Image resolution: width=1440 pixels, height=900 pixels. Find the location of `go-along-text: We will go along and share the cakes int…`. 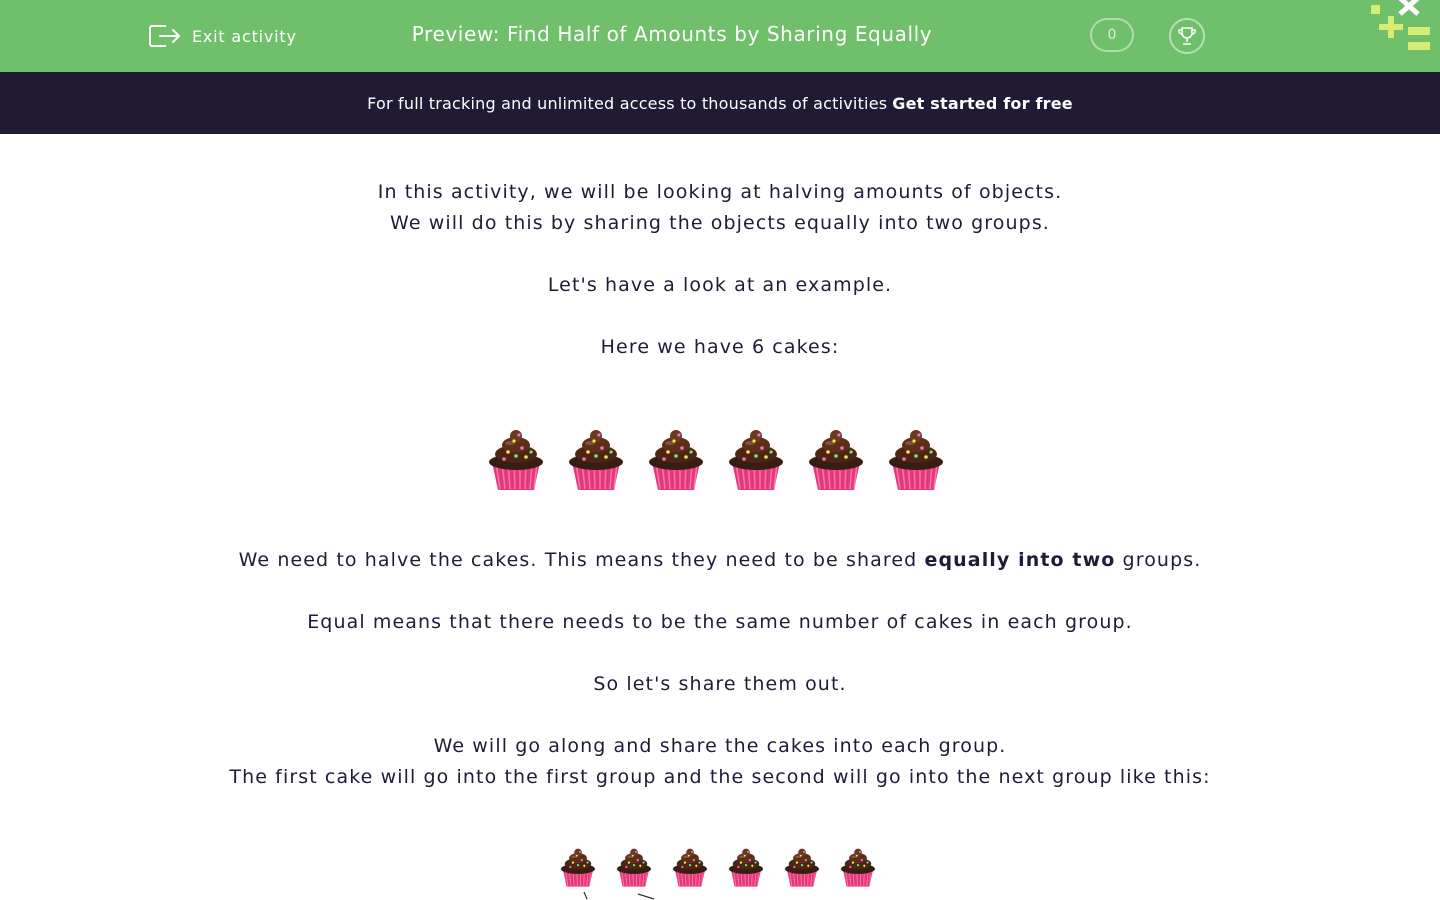

go-along-text: We will go along and share the cakes int… is located at coordinates (720, 746).